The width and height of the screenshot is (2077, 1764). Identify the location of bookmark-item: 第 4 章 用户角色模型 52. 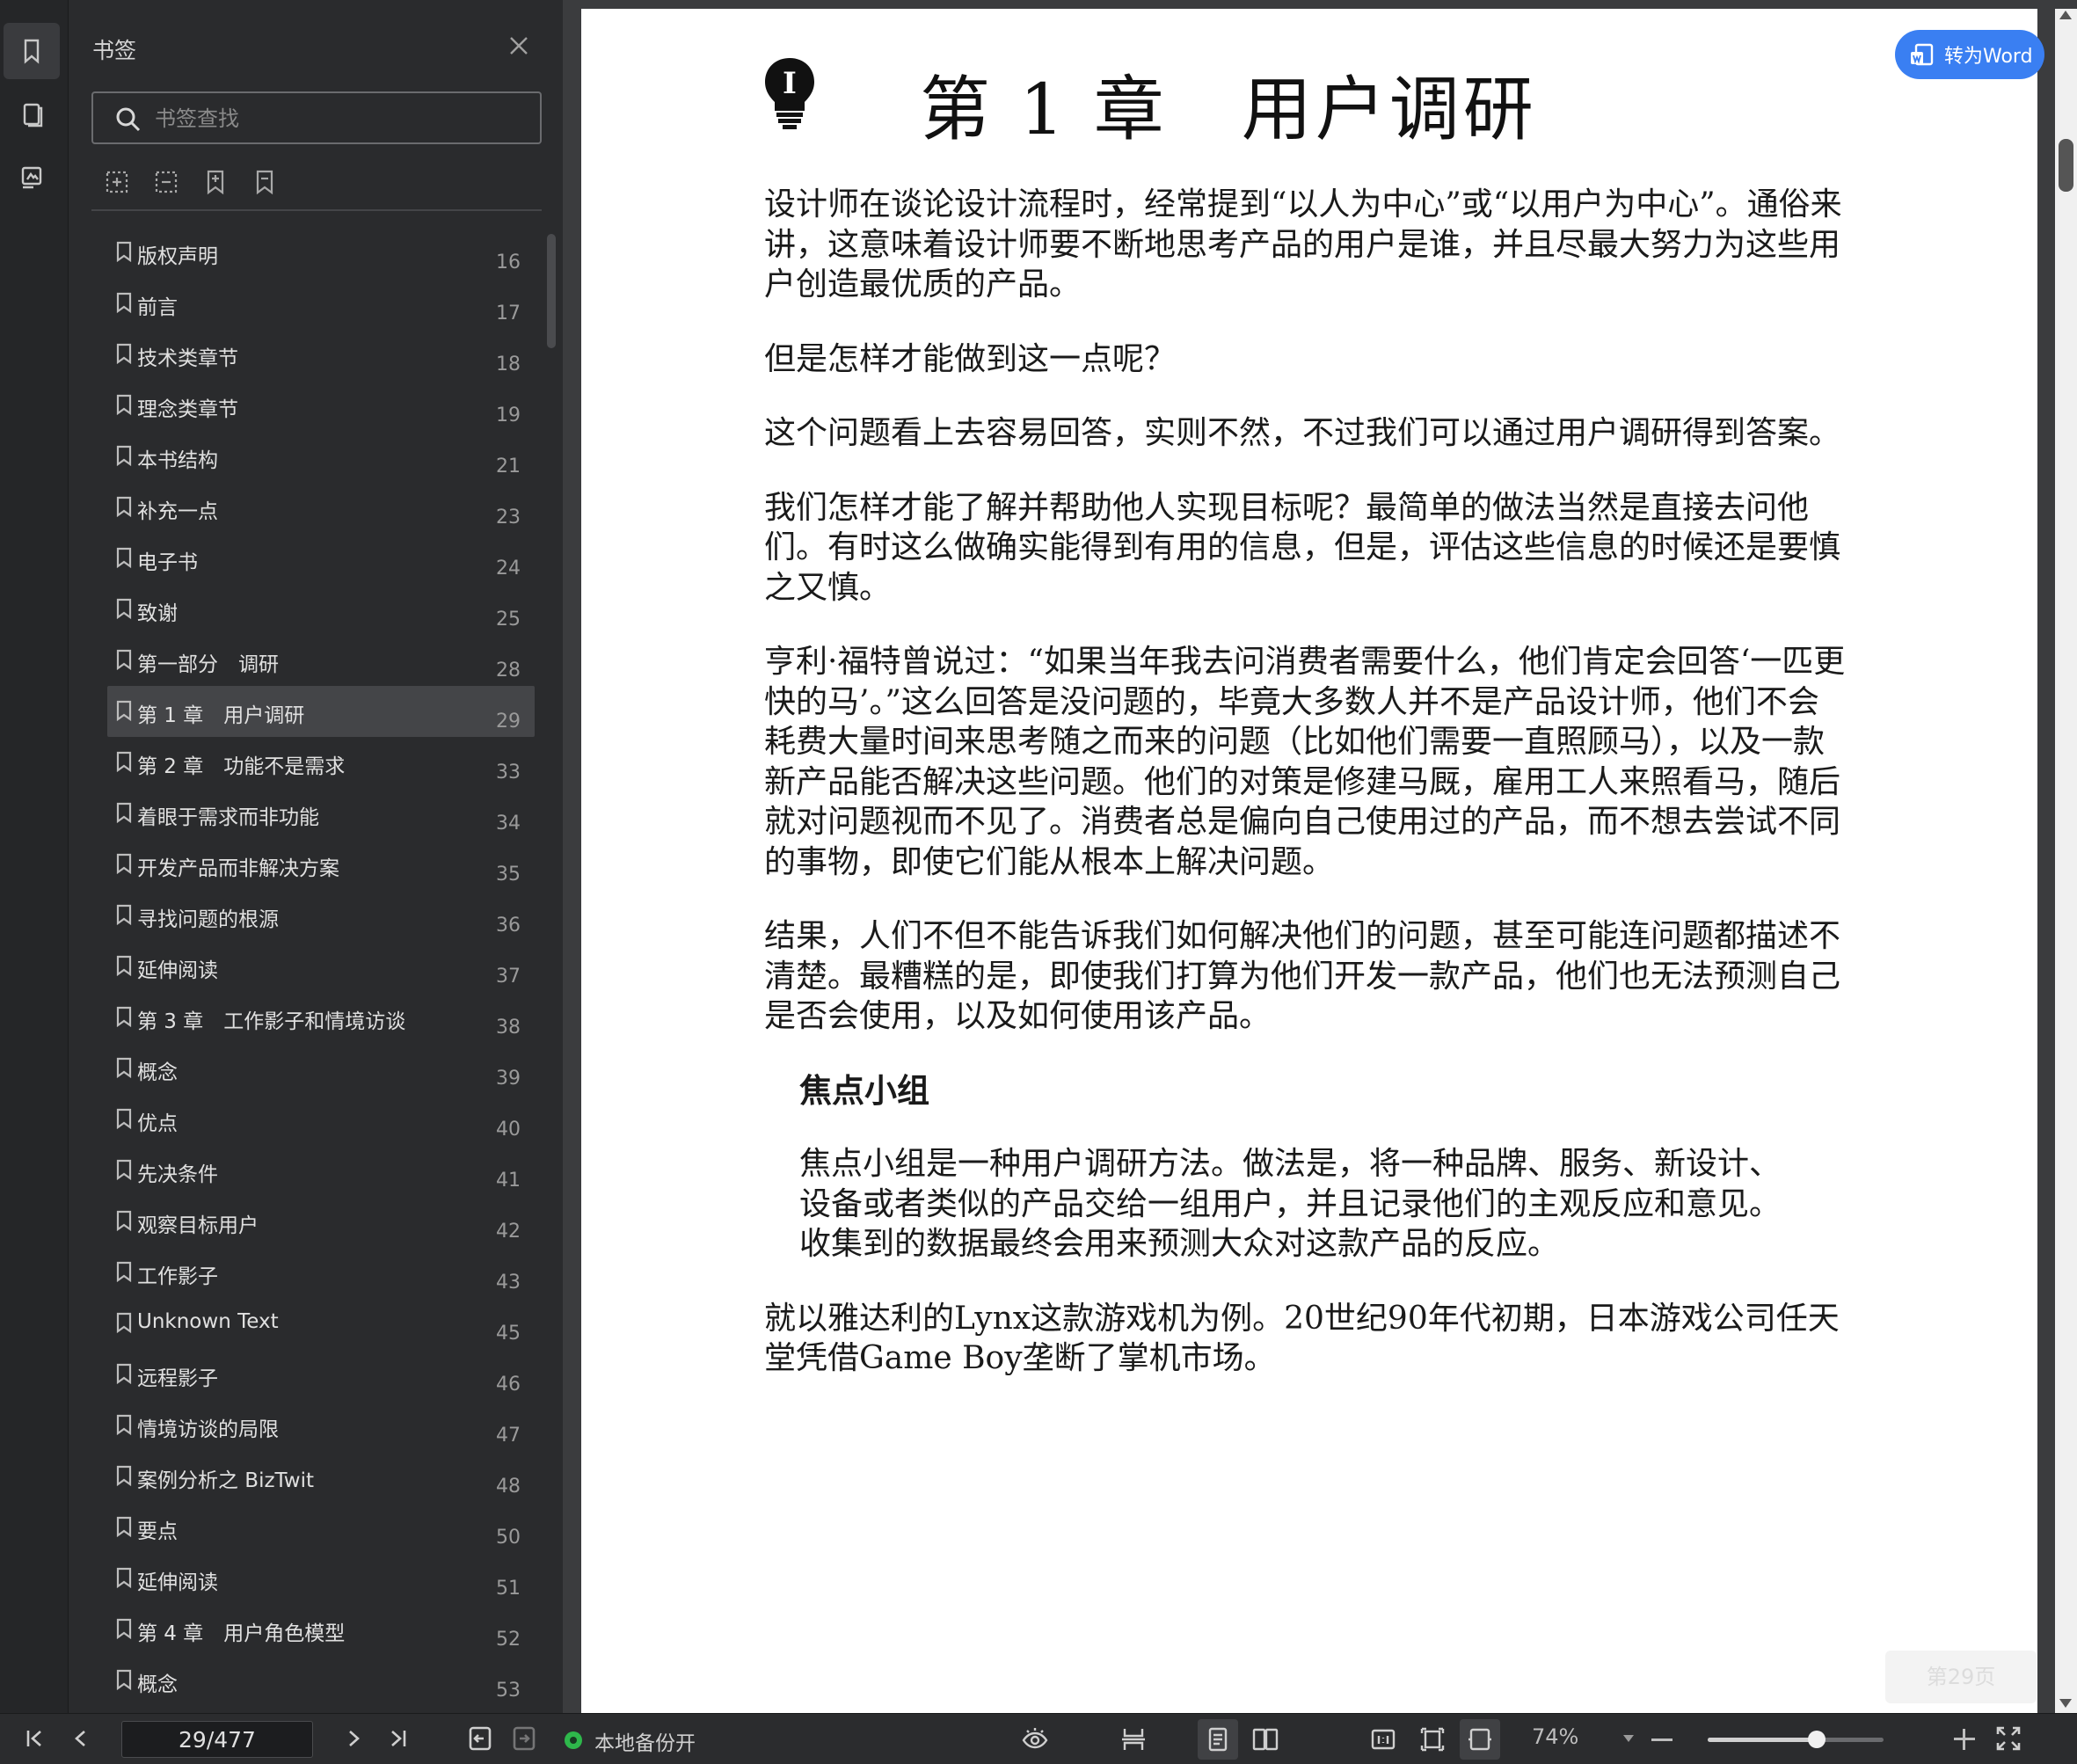
(321, 1629).